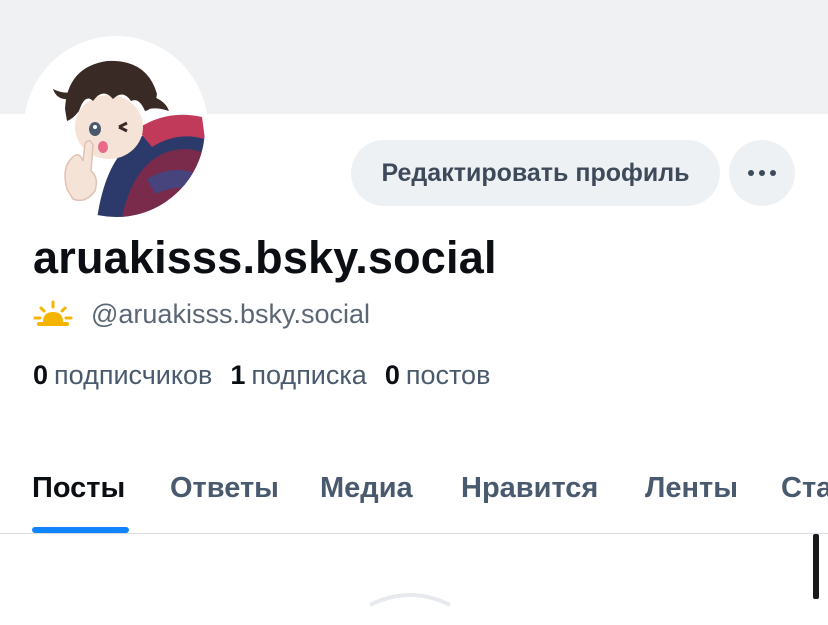  Describe the element at coordinates (78, 488) in the screenshot. I see `tab-posts: Посты` at that location.